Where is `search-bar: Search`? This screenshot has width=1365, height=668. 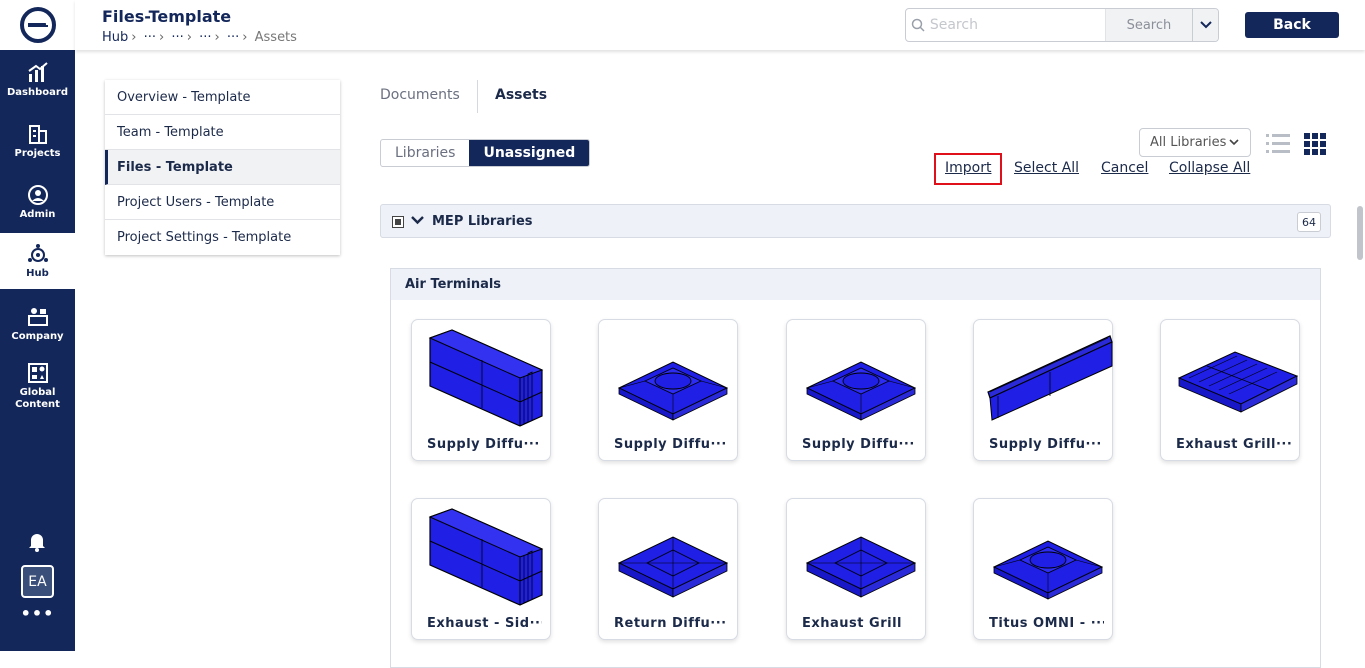
search-bar: Search is located at coordinates (1062, 25).